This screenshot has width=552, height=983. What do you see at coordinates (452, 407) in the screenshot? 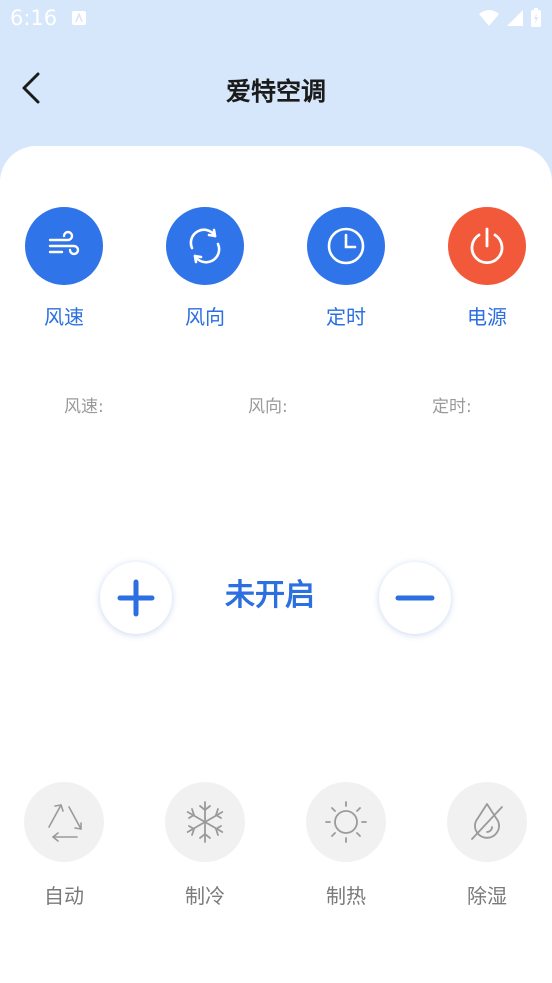
I see `timer-info: 定时:` at bounding box center [452, 407].